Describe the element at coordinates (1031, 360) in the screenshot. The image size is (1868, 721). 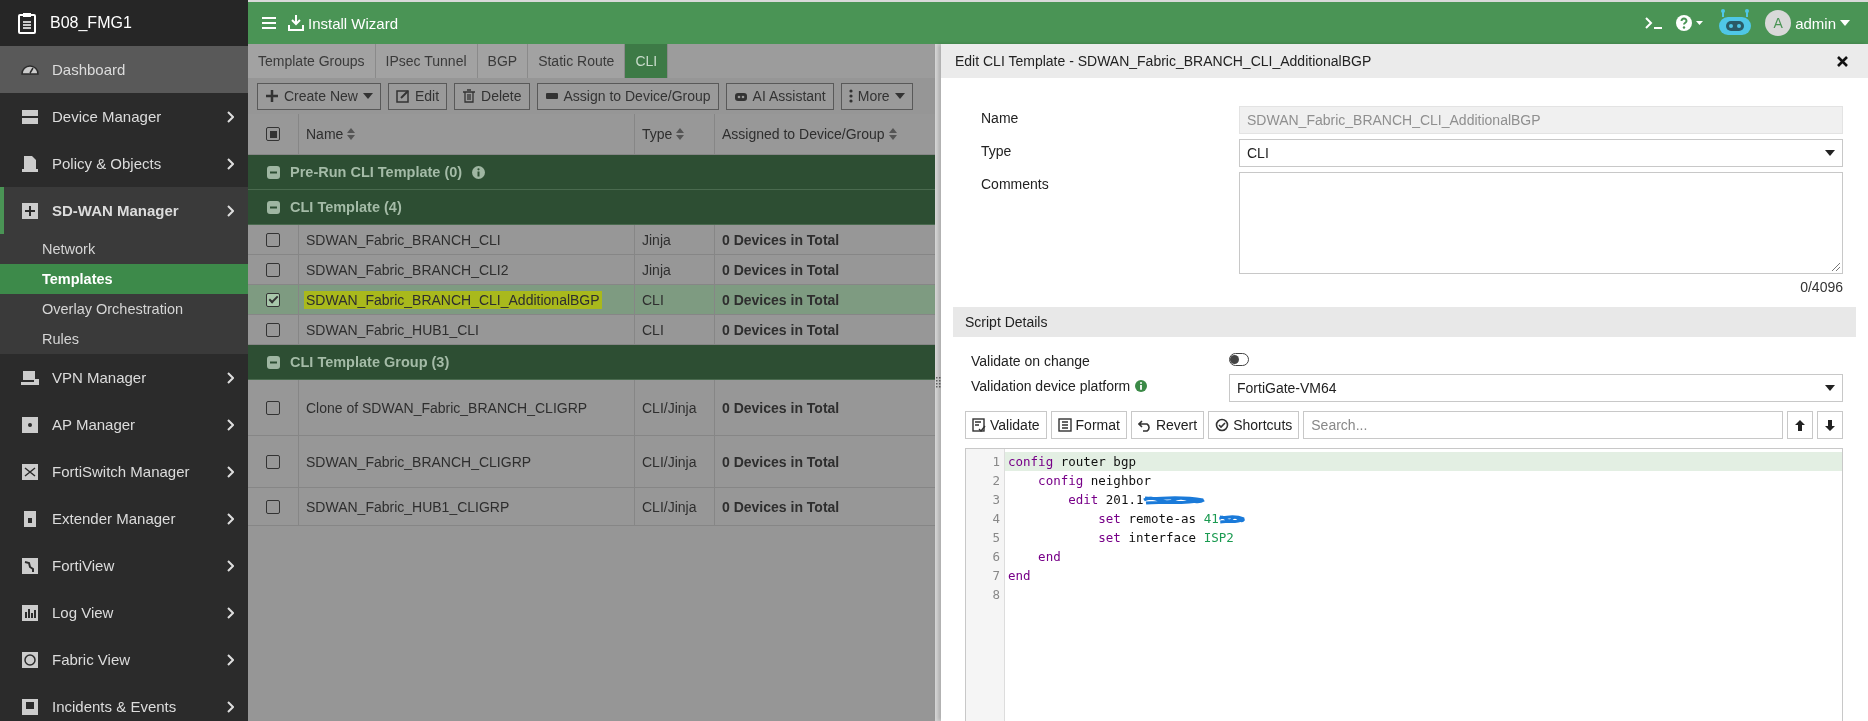
I see `field-label: Validate on change` at that location.